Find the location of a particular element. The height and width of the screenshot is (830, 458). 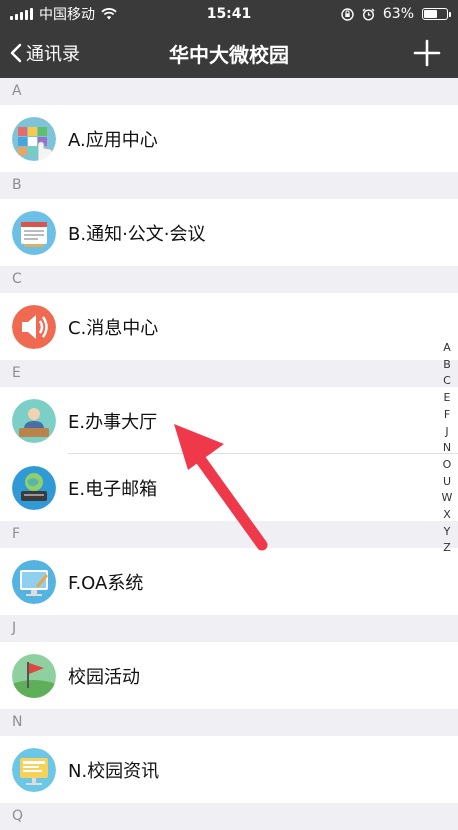

section-header-q: Q is located at coordinates (229, 816).